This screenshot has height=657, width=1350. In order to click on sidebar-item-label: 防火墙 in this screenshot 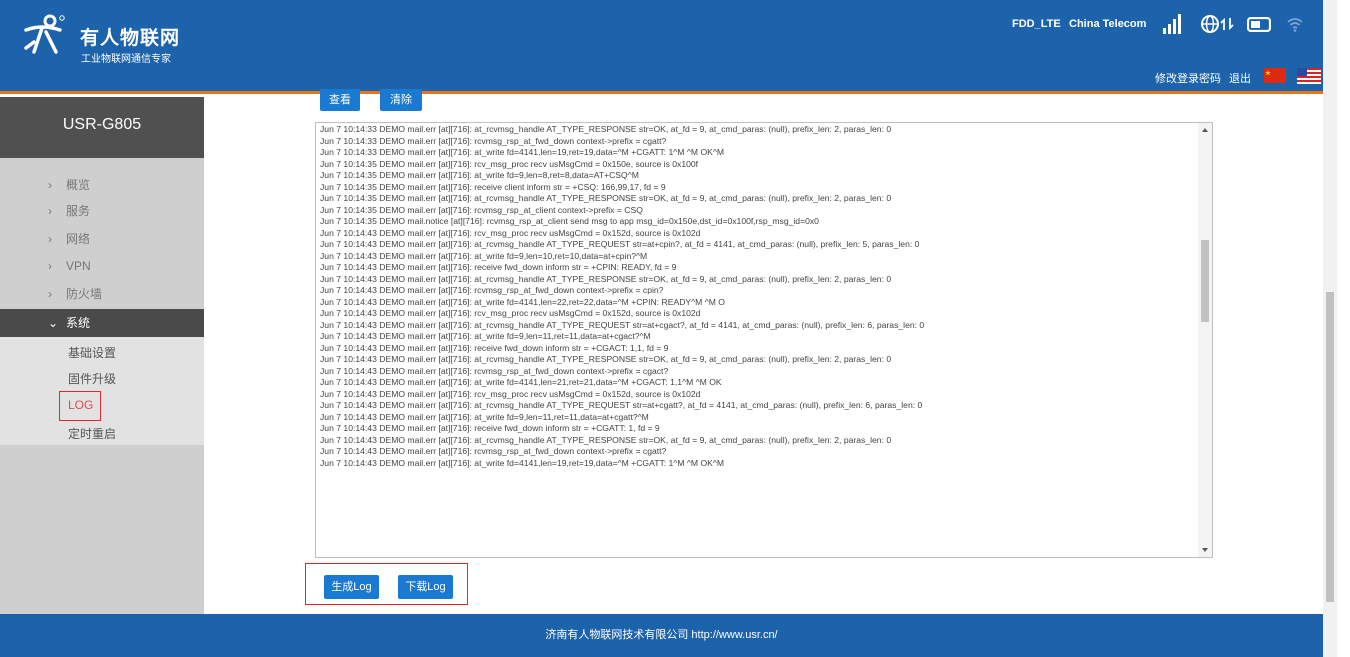, I will do `click(84, 294)`.